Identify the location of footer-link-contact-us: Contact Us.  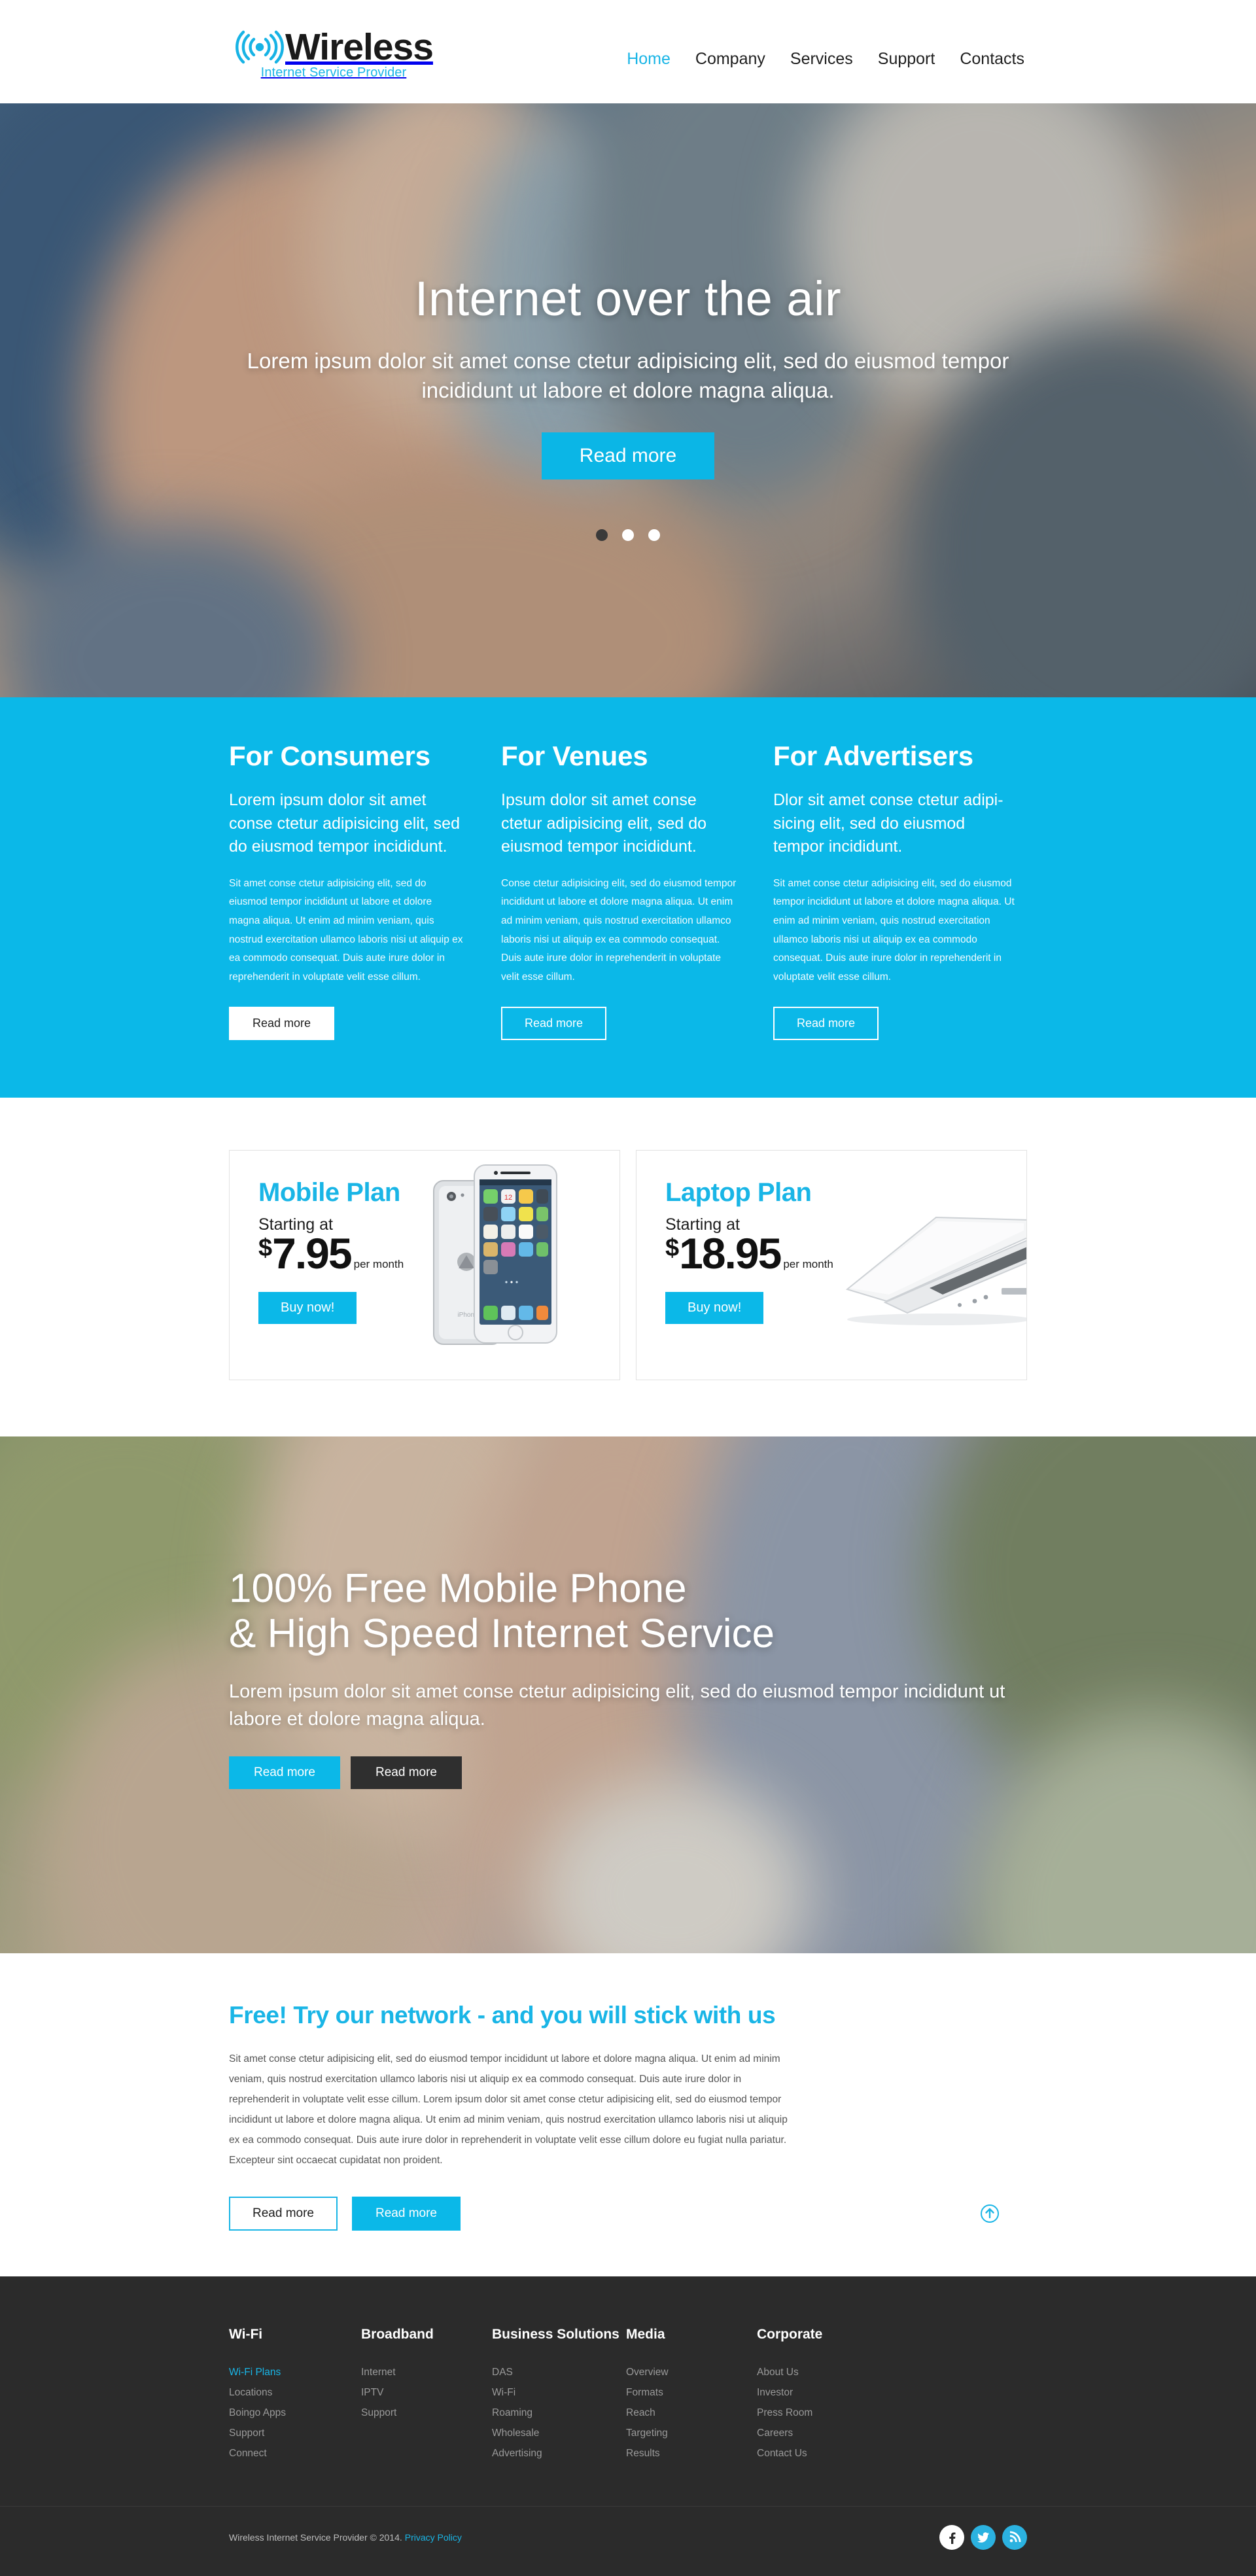
(782, 2453).